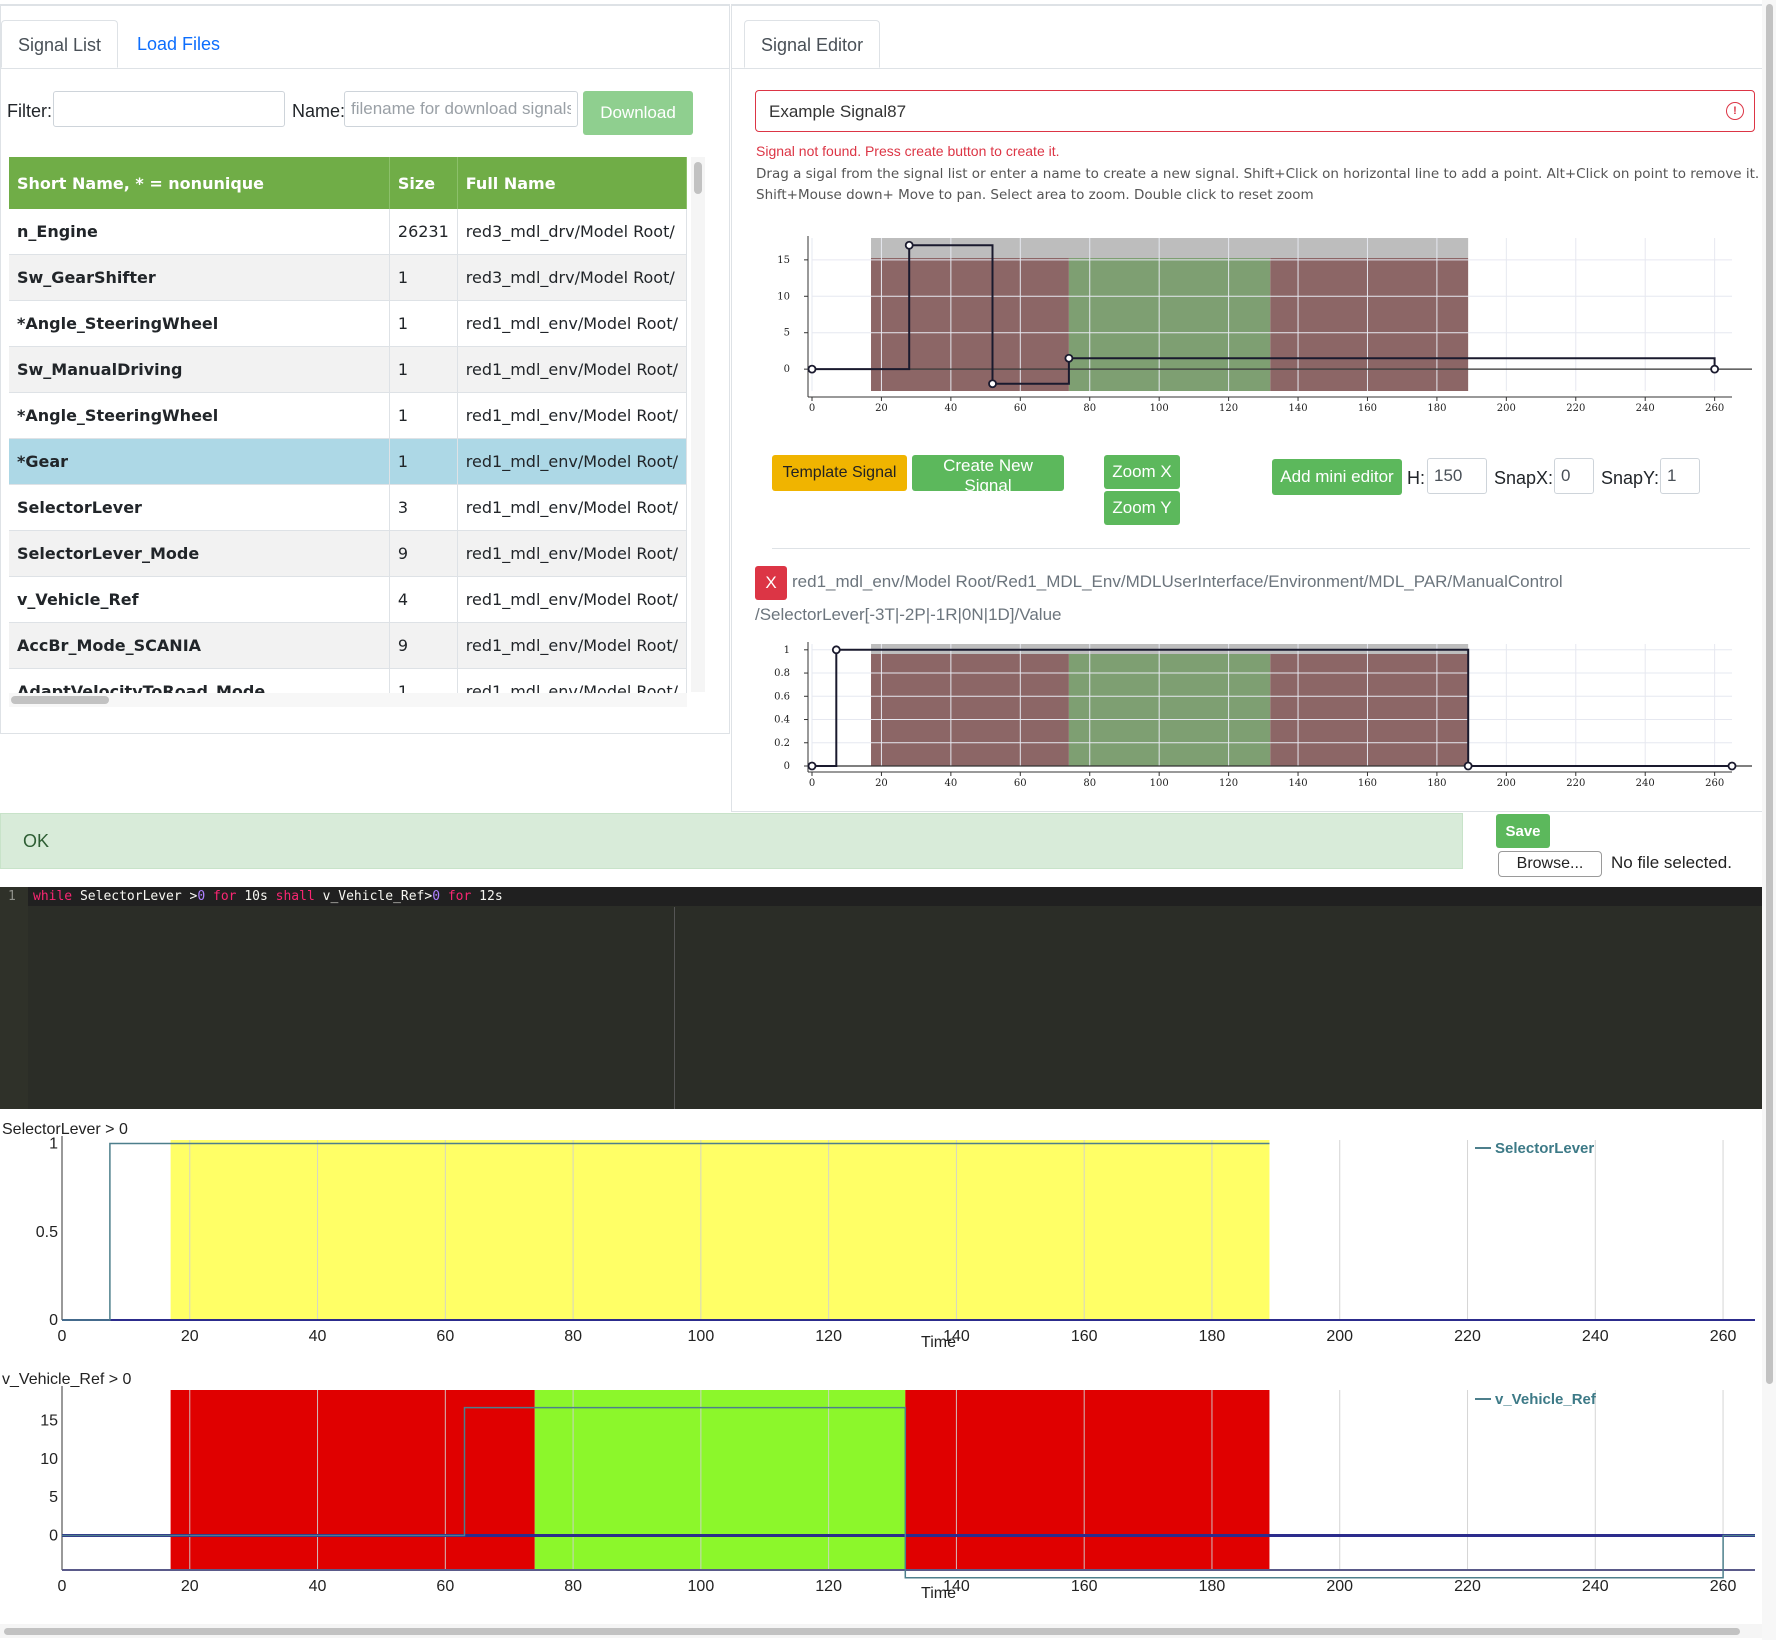 Image resolution: width=1776 pixels, height=1640 pixels. What do you see at coordinates (771, 583) in the screenshot?
I see `remove-mini-editor-button: X` at bounding box center [771, 583].